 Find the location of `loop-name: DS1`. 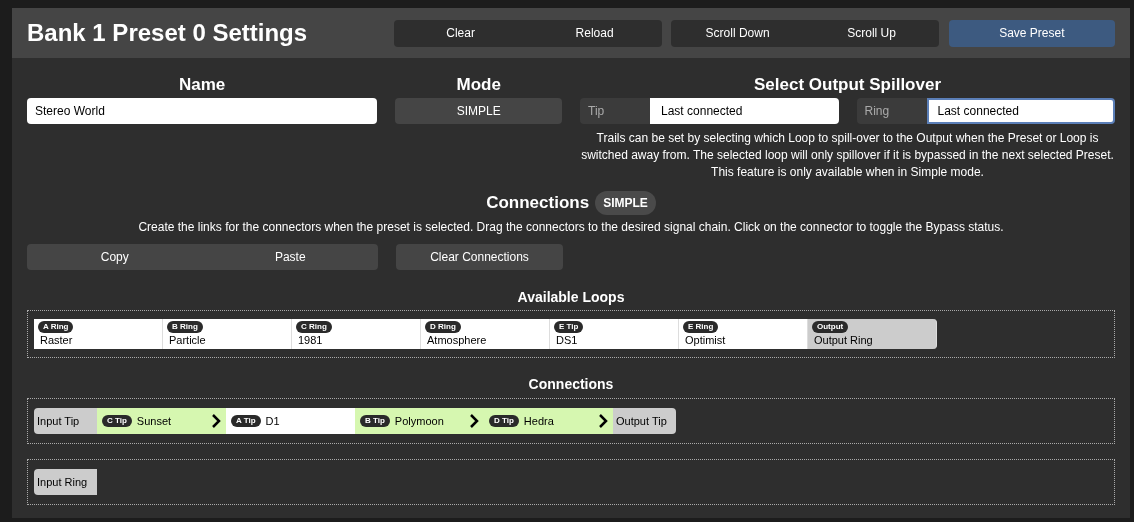

loop-name: DS1 is located at coordinates (567, 340).